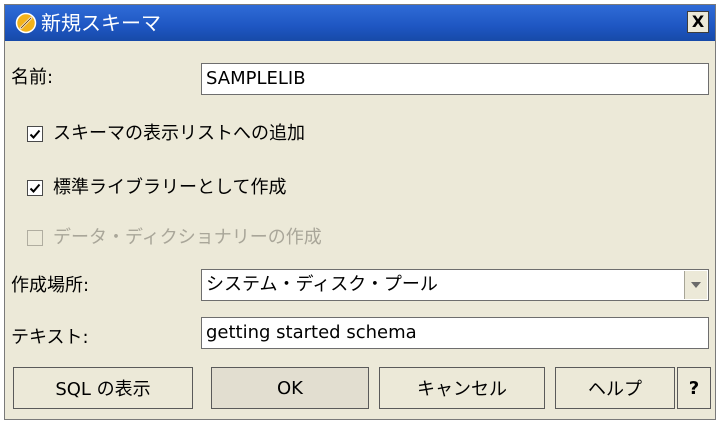 The height and width of the screenshot is (424, 720). What do you see at coordinates (455, 333) in the screenshot?
I see `text-field: getting started schema` at bounding box center [455, 333].